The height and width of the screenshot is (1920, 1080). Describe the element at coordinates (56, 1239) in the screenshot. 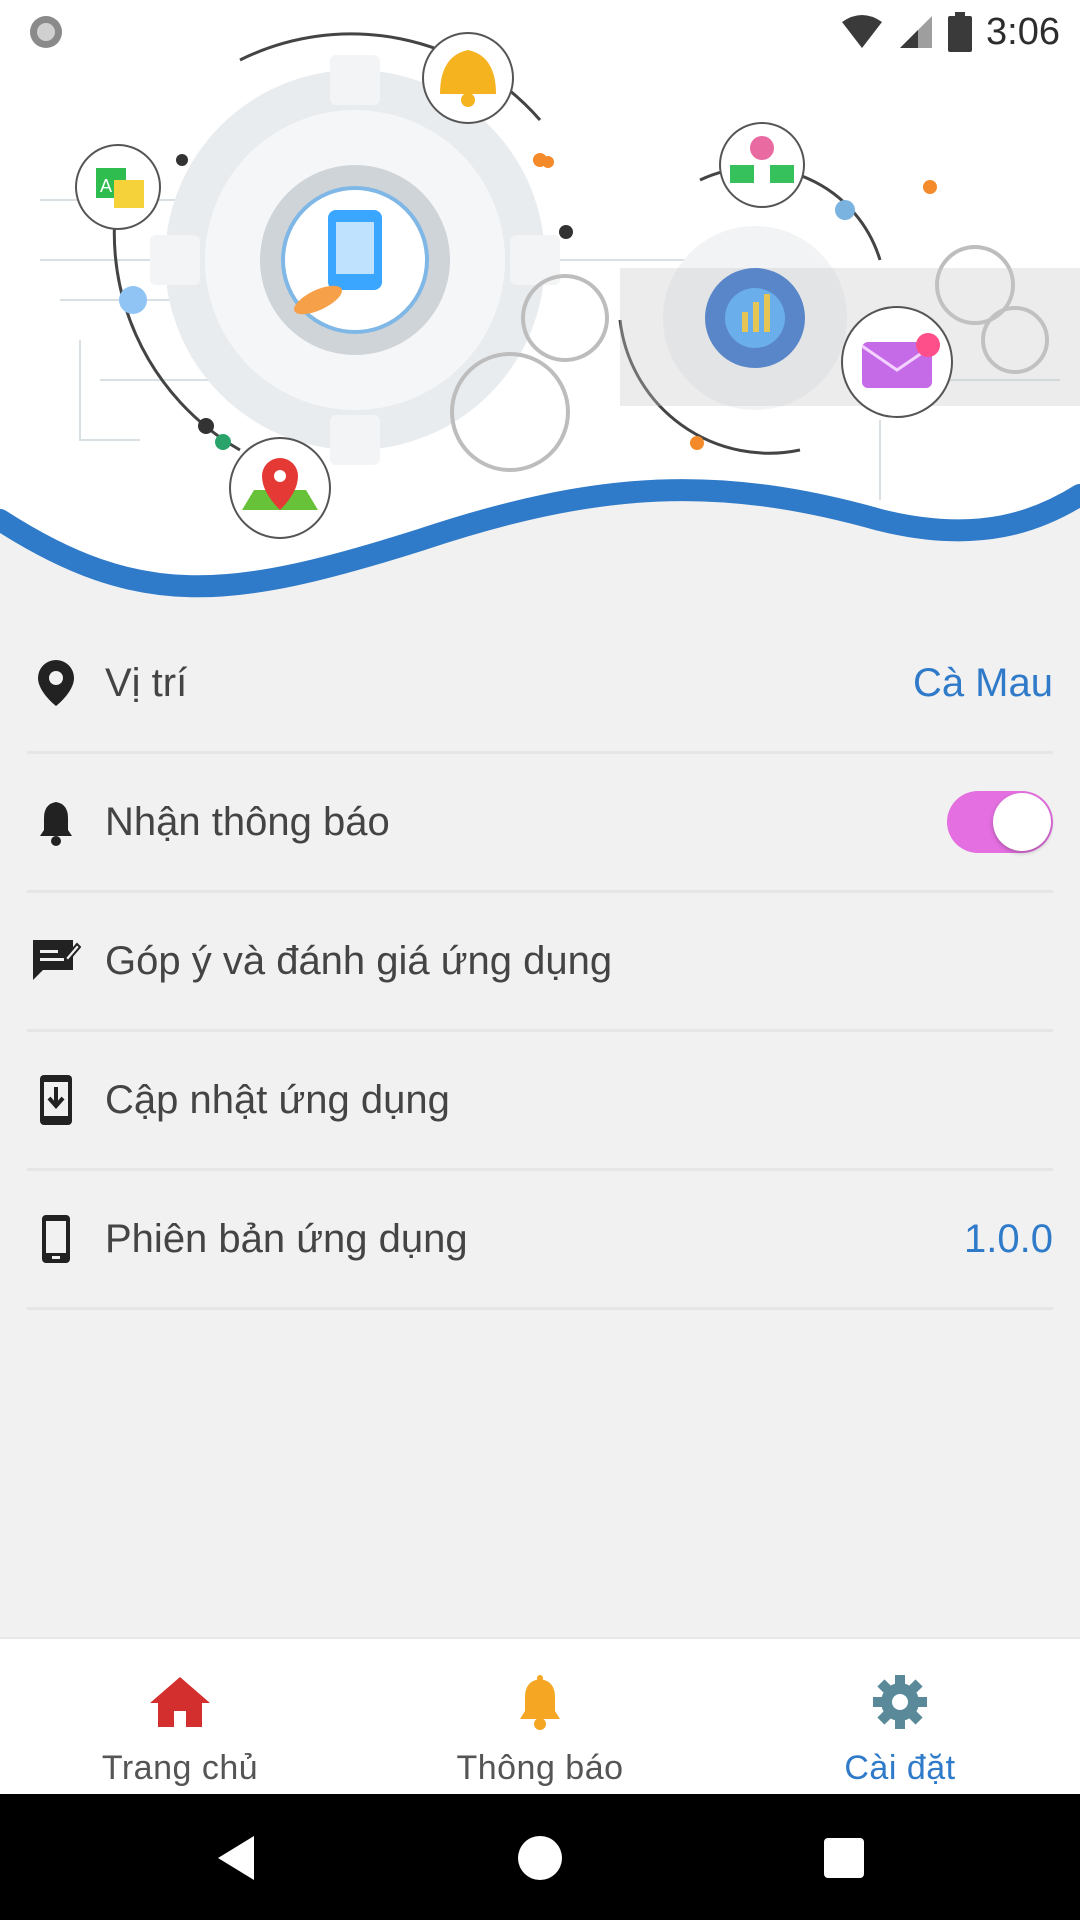

I see `phone-icon` at that location.